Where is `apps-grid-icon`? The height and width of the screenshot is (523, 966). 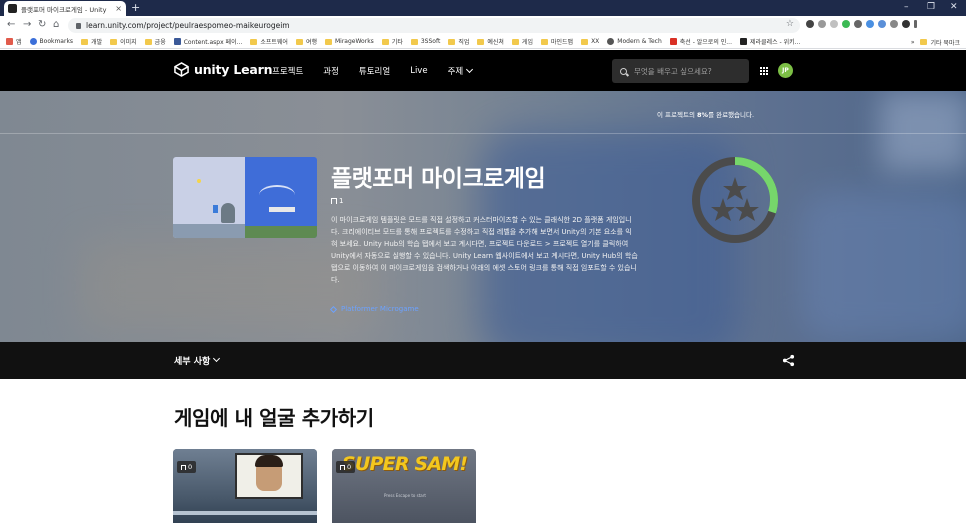
apps-grid-icon is located at coordinates (764, 71).